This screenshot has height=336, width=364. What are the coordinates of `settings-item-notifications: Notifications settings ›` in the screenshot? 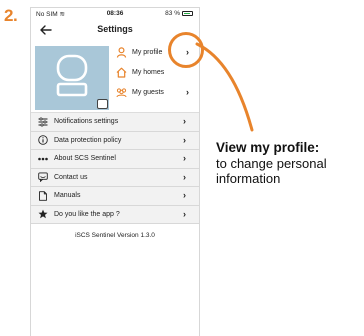 It's located at (115, 122).